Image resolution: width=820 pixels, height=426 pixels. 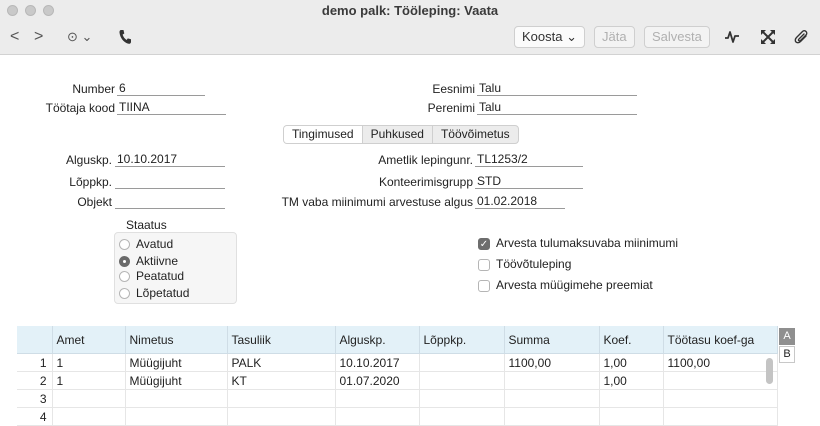 What do you see at coordinates (552, 340) in the screenshot?
I see `col-summa: Summa` at bounding box center [552, 340].